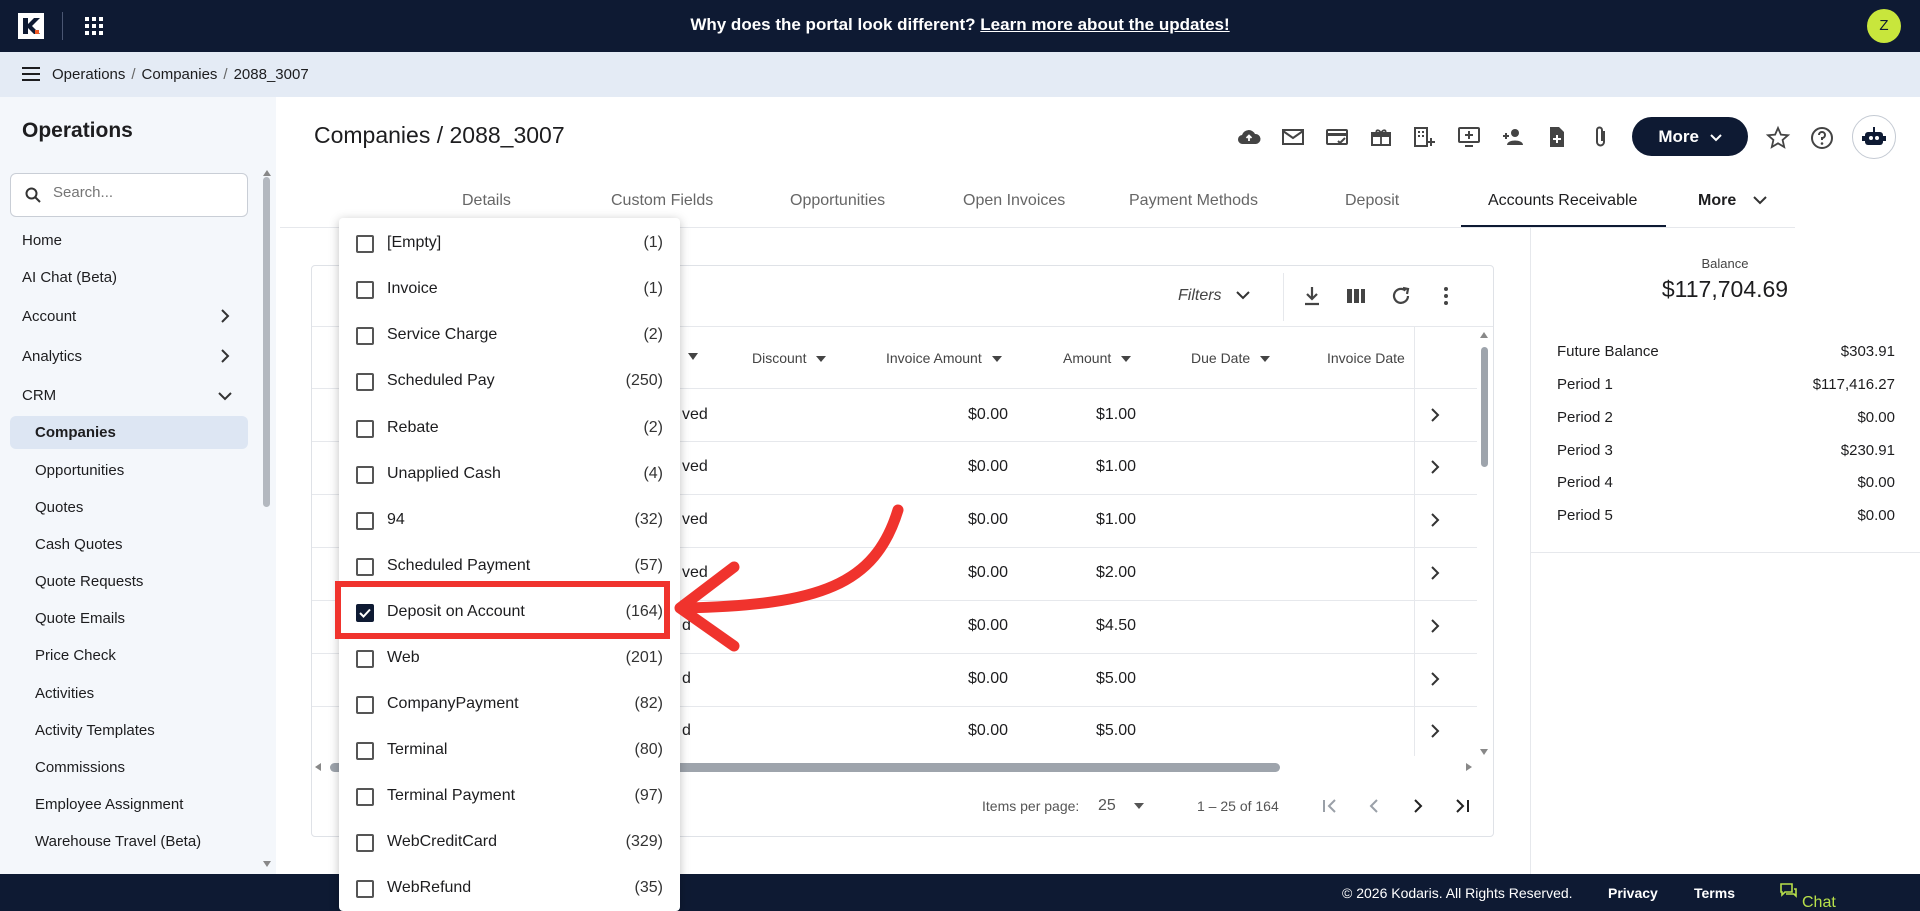 The width and height of the screenshot is (1920, 911). What do you see at coordinates (64, 693) in the screenshot?
I see `sidebar-item-activities: Activities` at bounding box center [64, 693].